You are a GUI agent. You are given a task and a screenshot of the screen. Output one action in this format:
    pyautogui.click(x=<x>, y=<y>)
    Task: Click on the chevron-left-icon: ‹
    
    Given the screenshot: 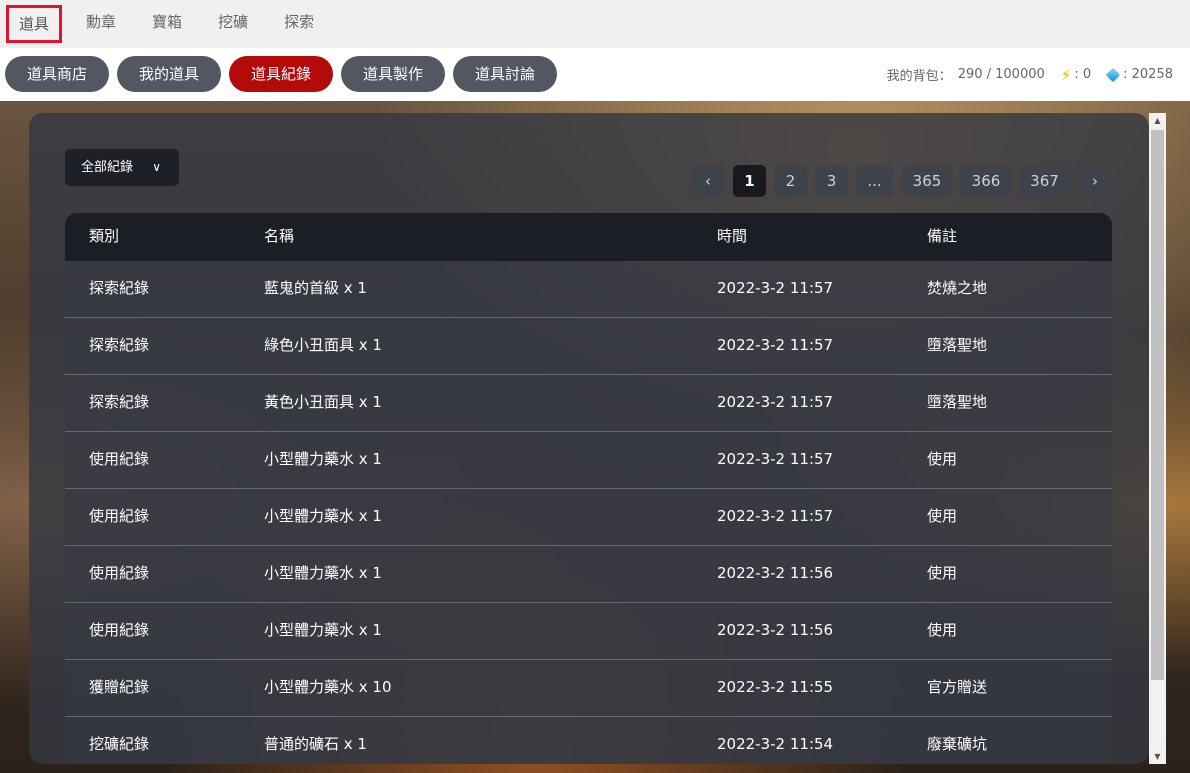 What is the action you would take?
    pyautogui.click(x=708, y=181)
    